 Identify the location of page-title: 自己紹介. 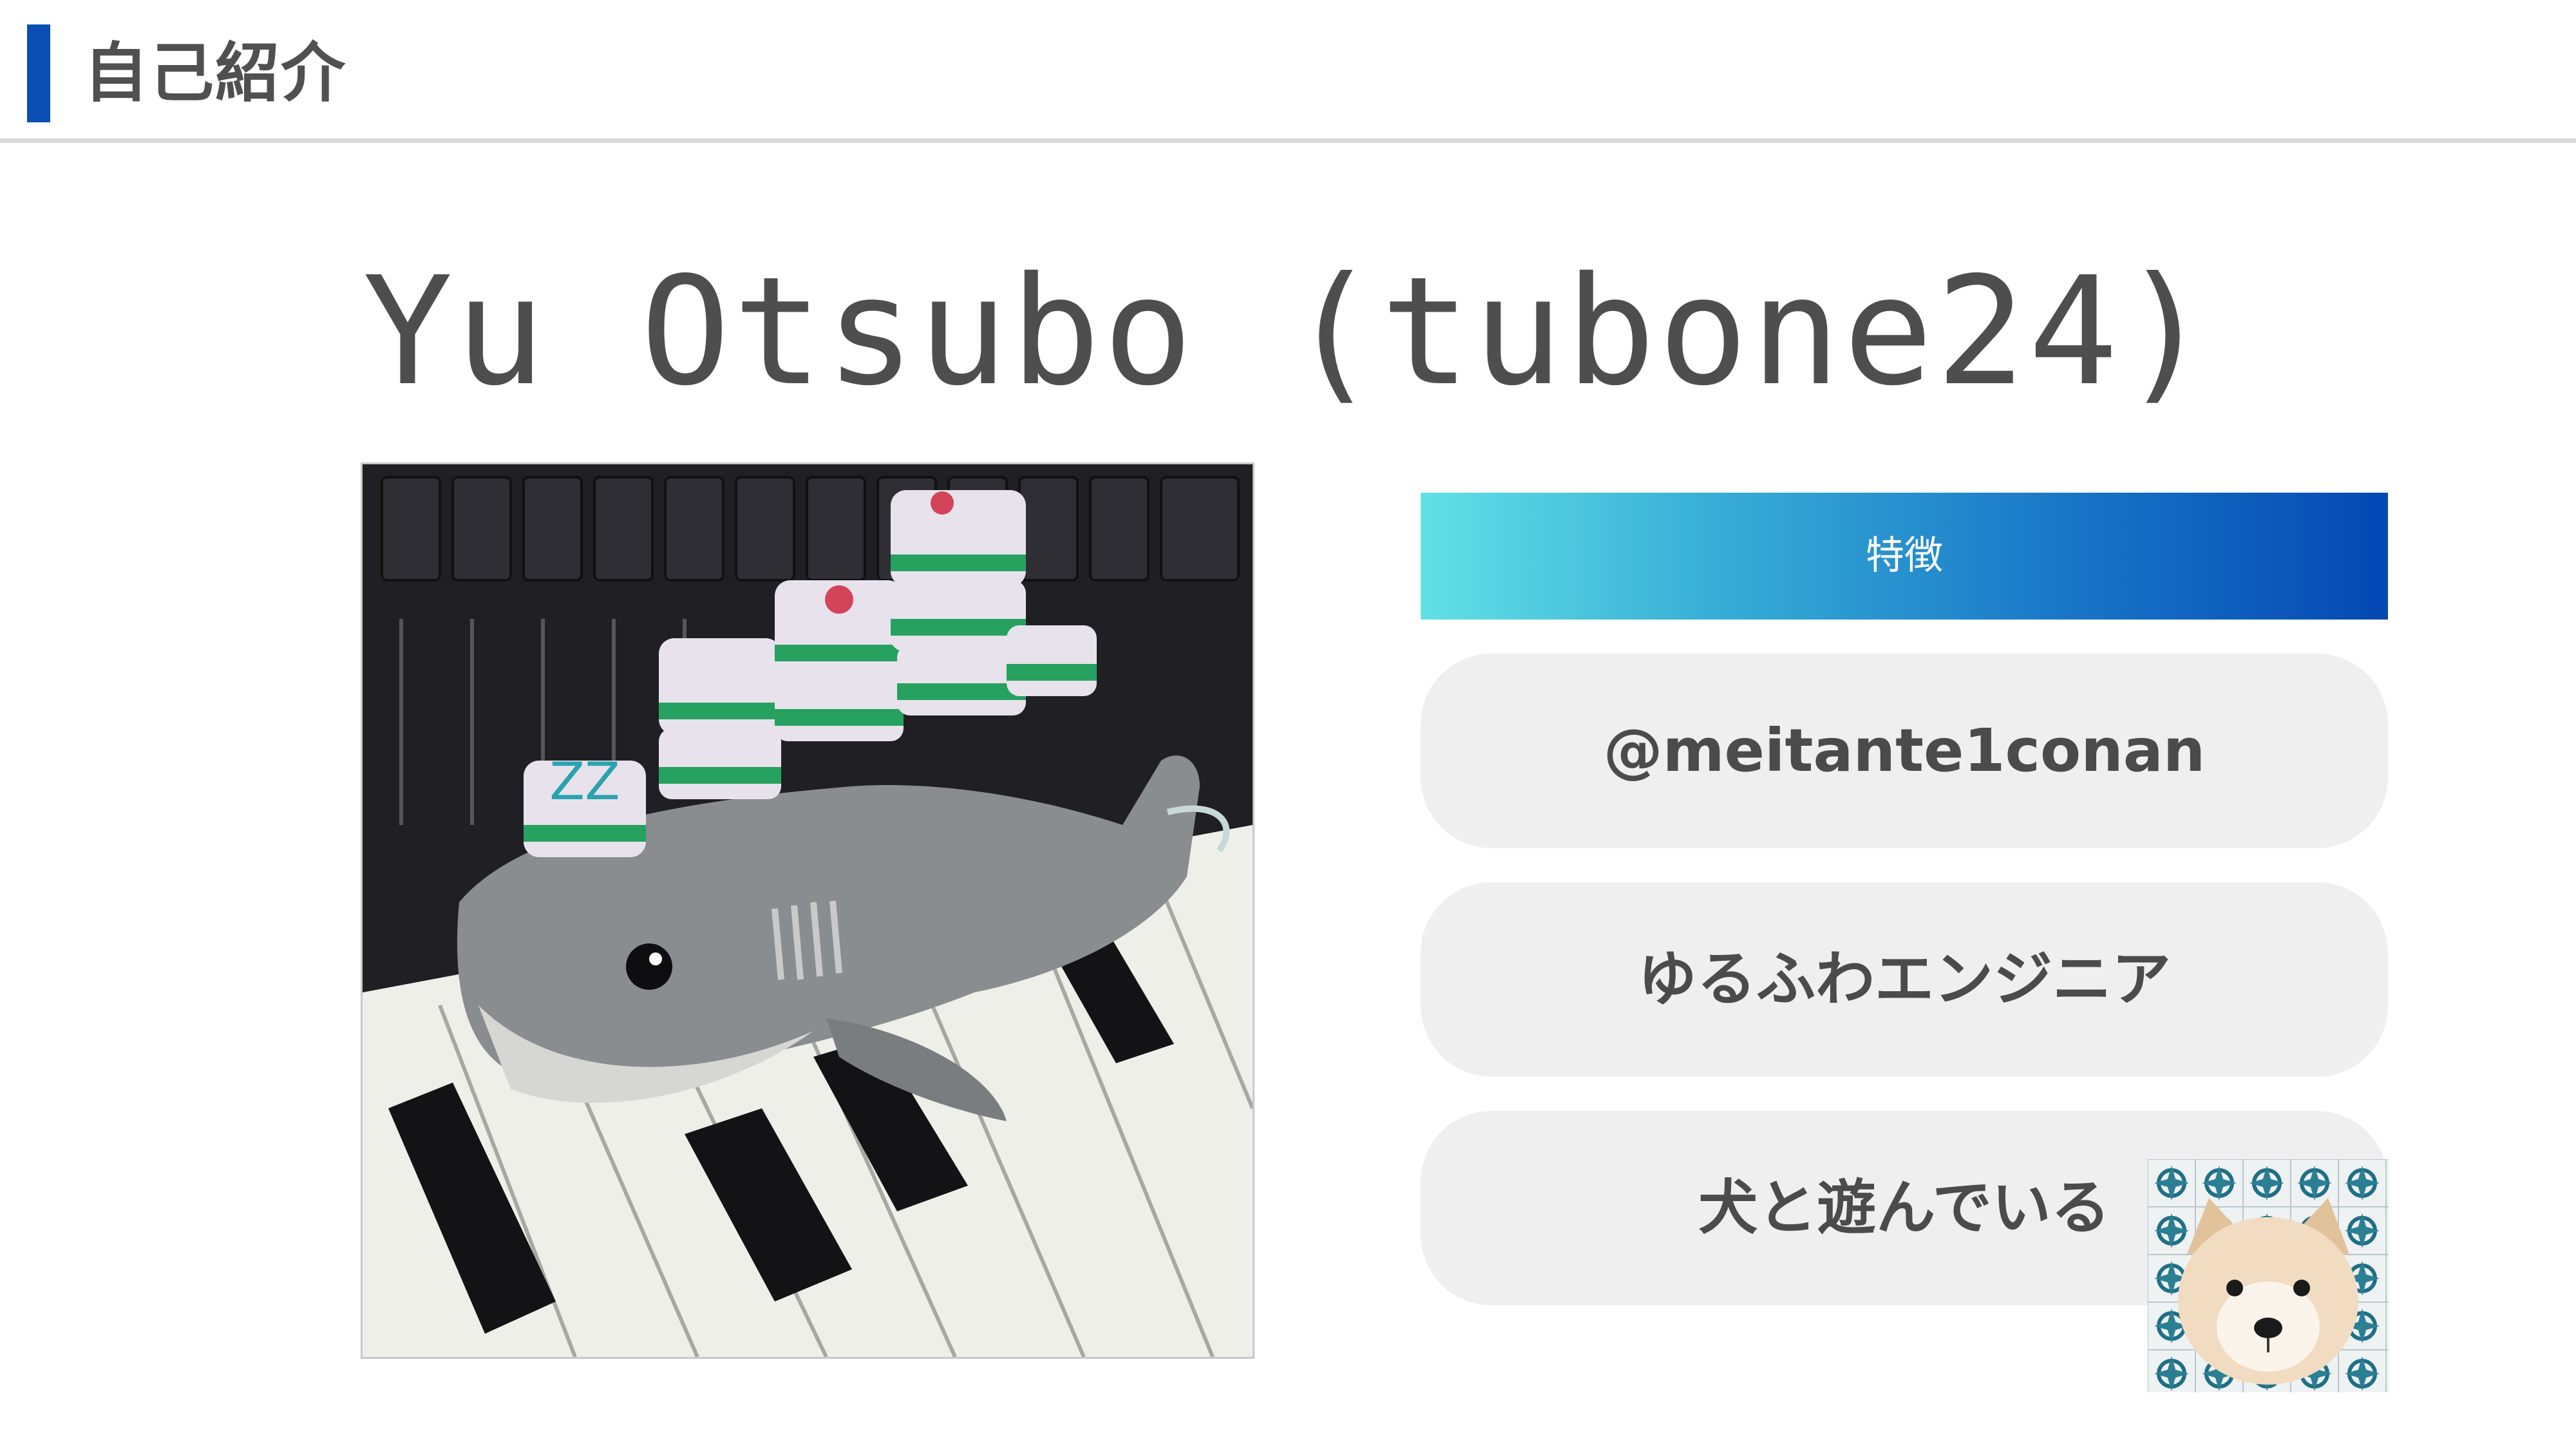
(215, 73).